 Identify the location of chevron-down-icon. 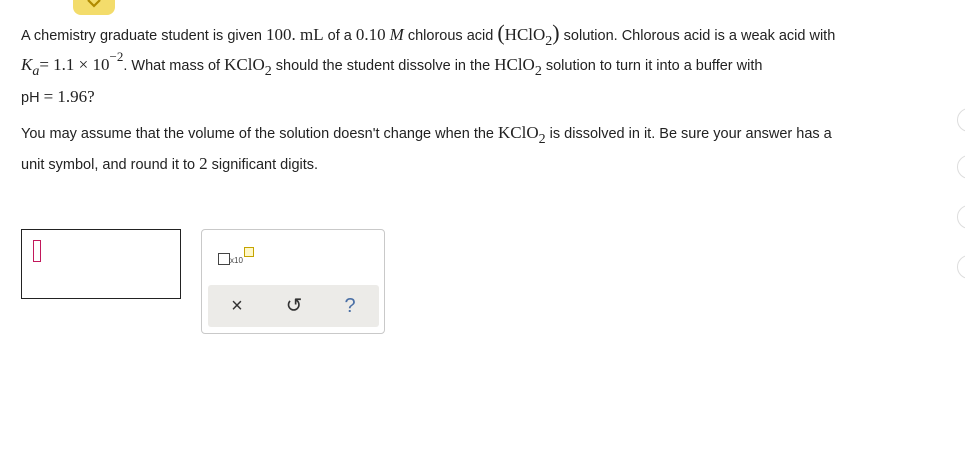
(94, 4).